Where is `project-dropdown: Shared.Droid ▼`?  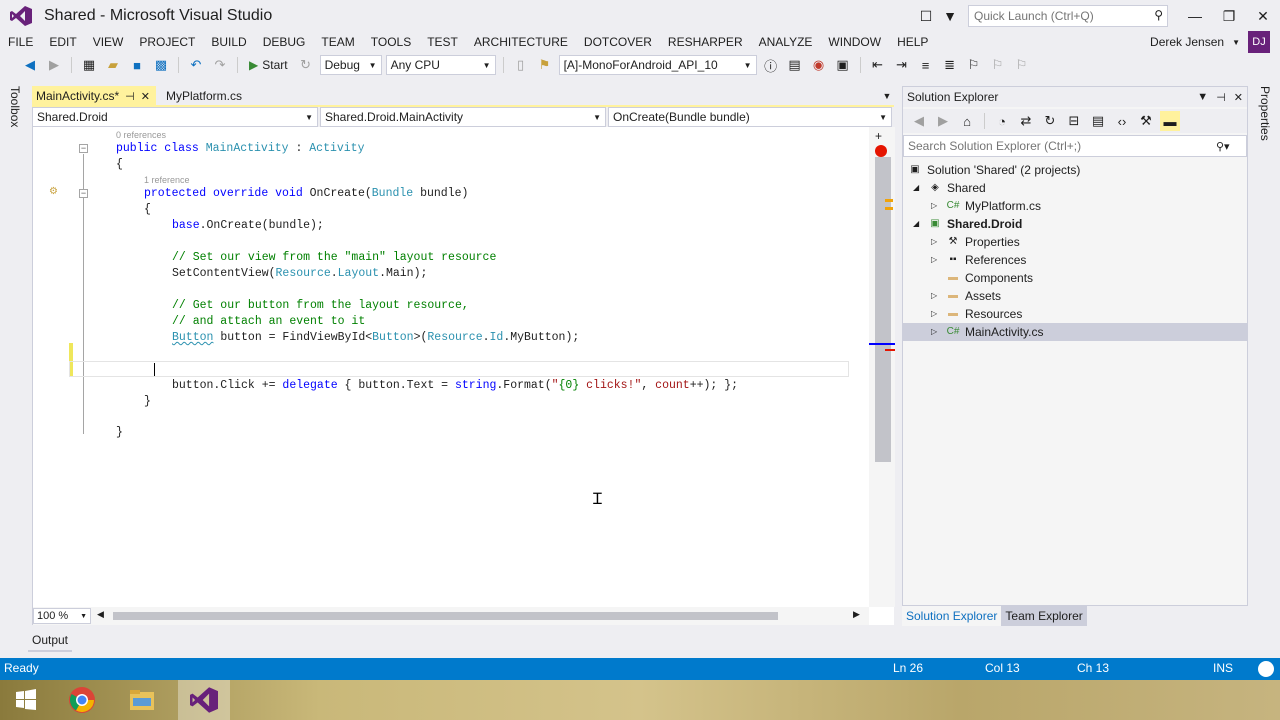 project-dropdown: Shared.Droid ▼ is located at coordinates (175, 117).